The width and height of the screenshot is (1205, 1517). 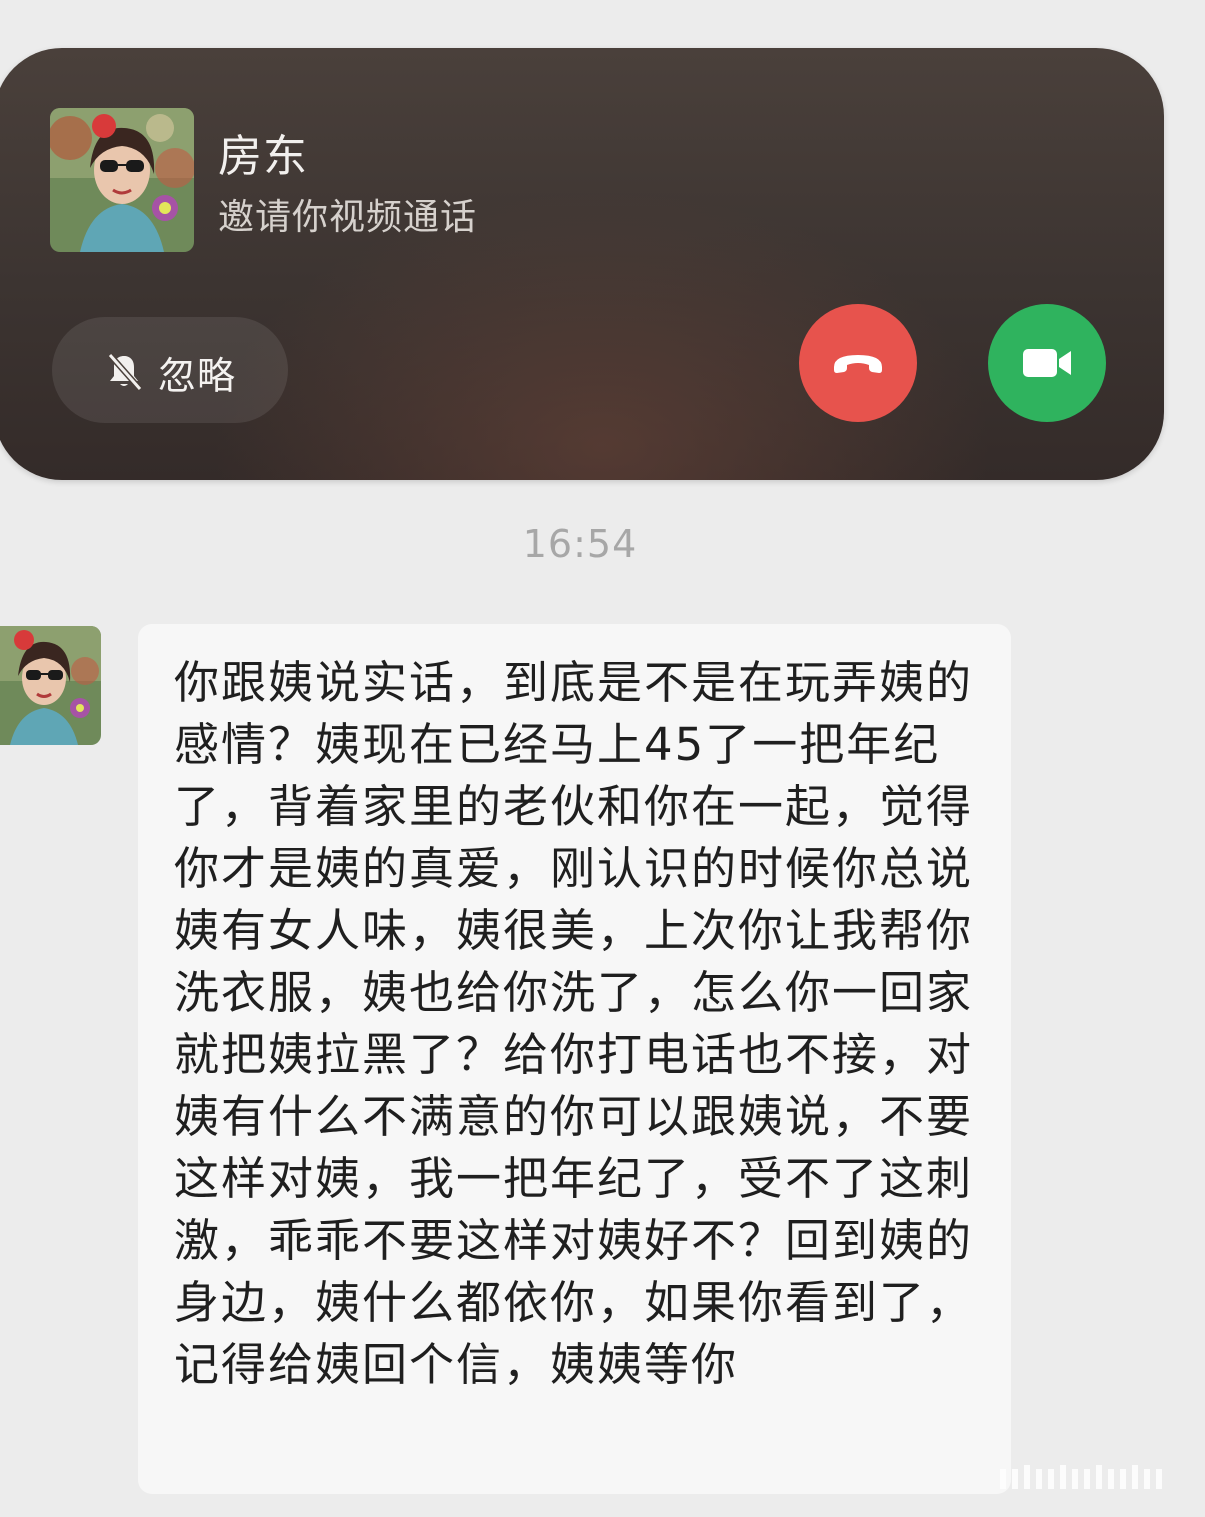 I want to click on decline-call-button, so click(x=858, y=363).